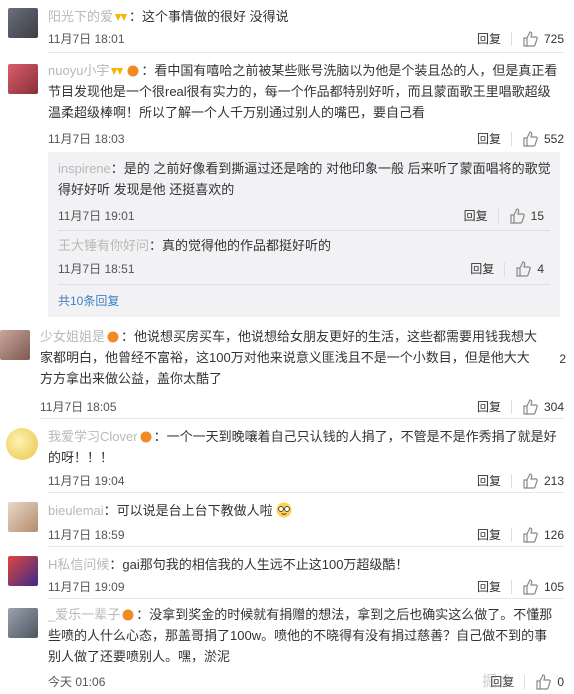 This screenshot has height=694, width=574. I want to click on reply-text: ：真的觉得他的作品都挺好听的, so click(240, 245).